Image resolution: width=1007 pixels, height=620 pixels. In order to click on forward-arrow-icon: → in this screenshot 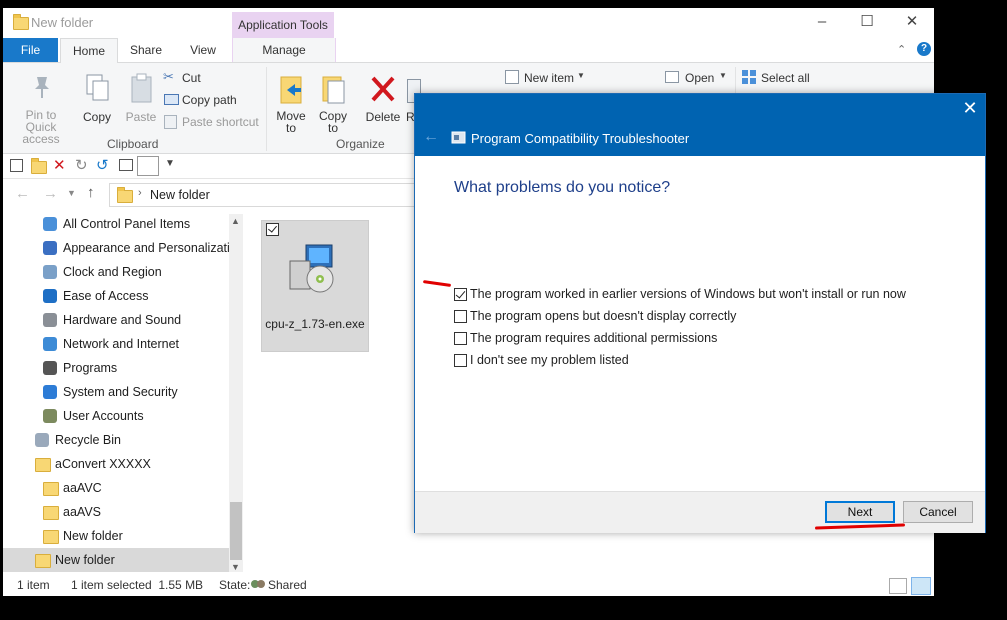, I will do `click(50, 193)`.